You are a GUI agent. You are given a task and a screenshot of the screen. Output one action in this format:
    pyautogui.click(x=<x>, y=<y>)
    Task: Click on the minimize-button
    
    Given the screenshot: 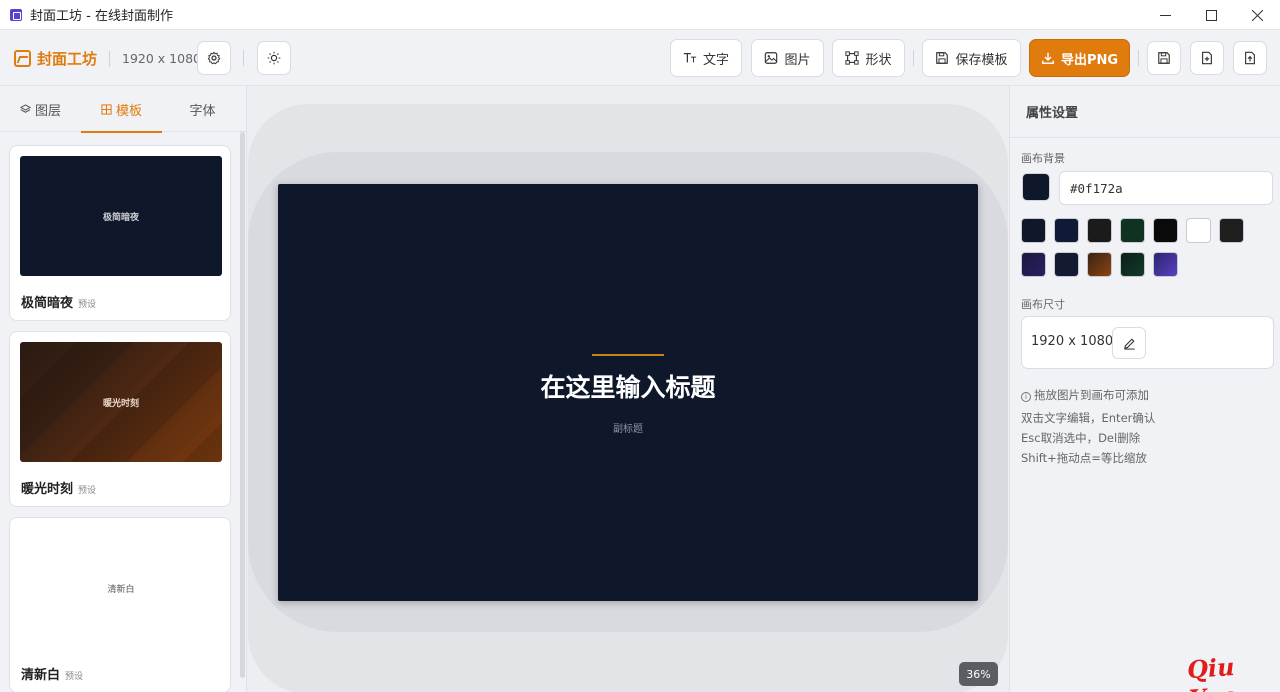 What is the action you would take?
    pyautogui.click(x=1165, y=15)
    